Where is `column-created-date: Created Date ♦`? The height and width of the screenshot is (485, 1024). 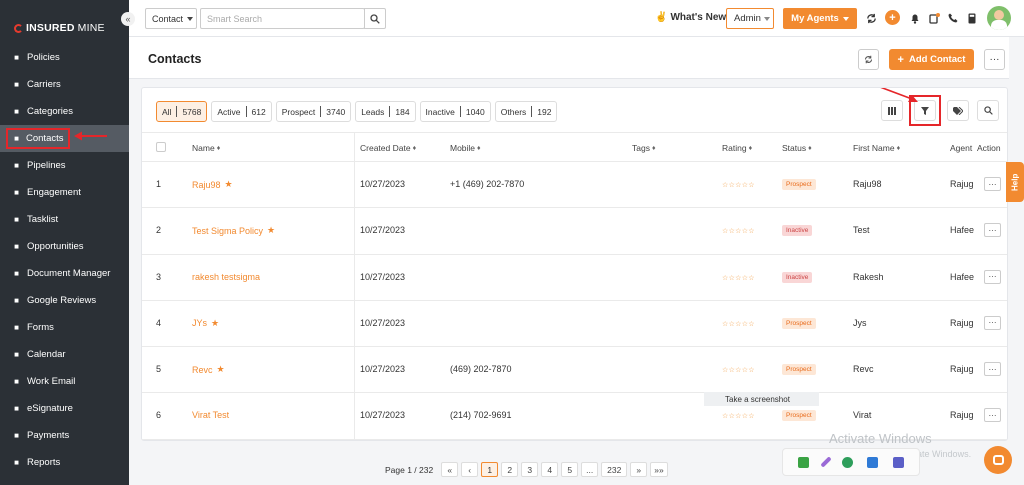 column-created-date: Created Date ♦ is located at coordinates (388, 148).